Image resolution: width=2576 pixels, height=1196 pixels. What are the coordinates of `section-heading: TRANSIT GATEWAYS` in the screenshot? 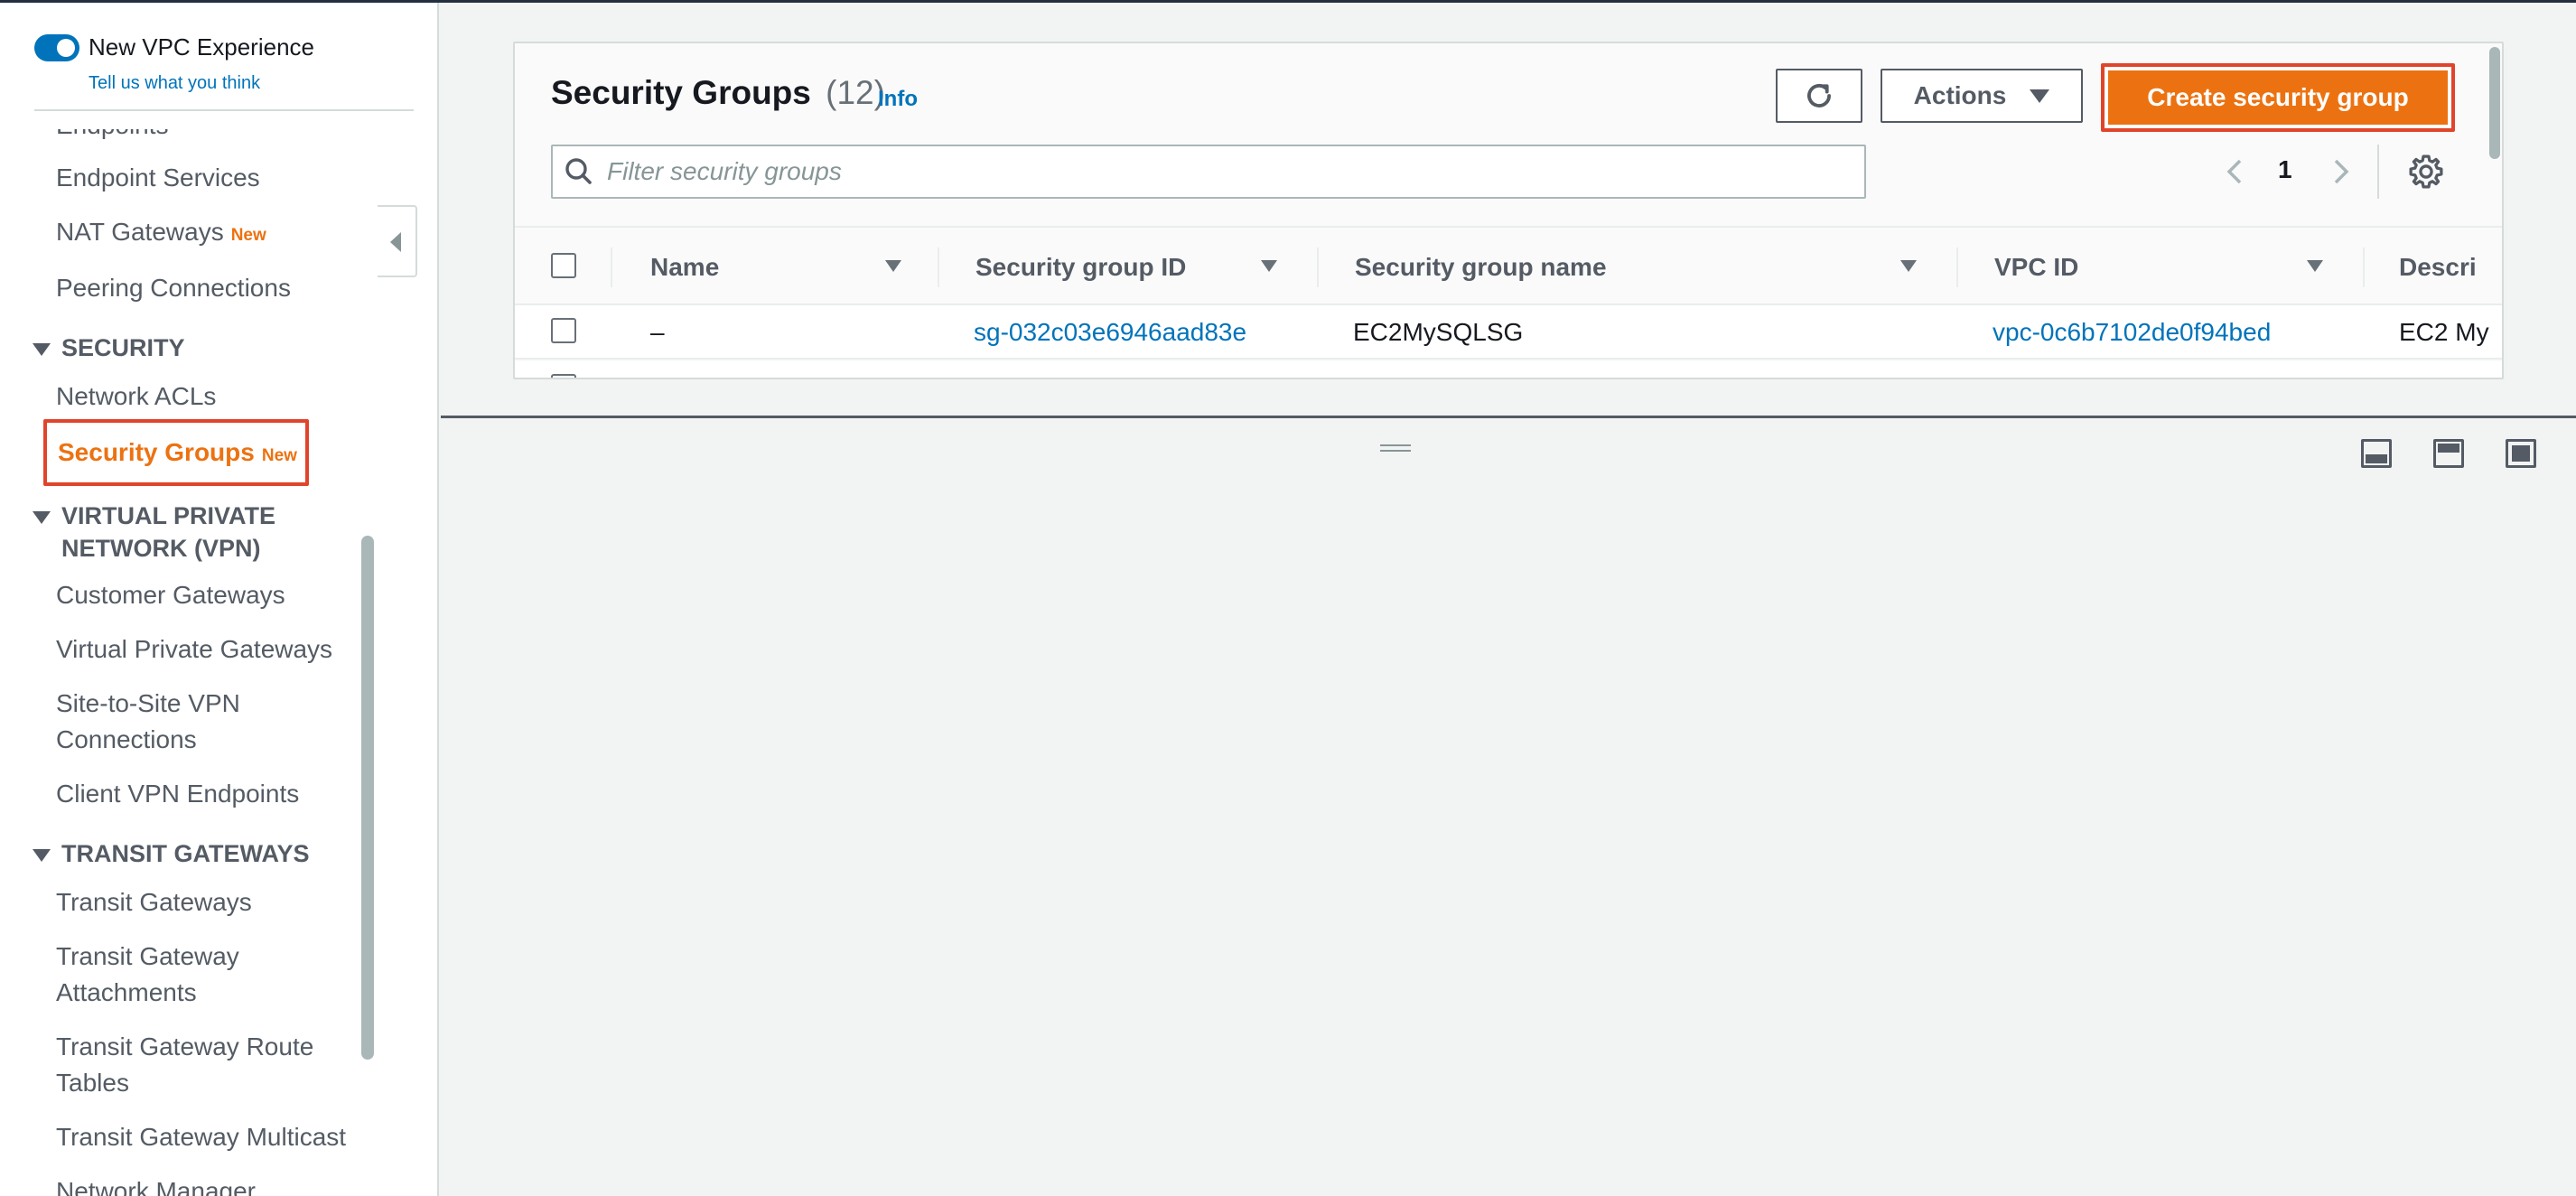 It's located at (185, 853).